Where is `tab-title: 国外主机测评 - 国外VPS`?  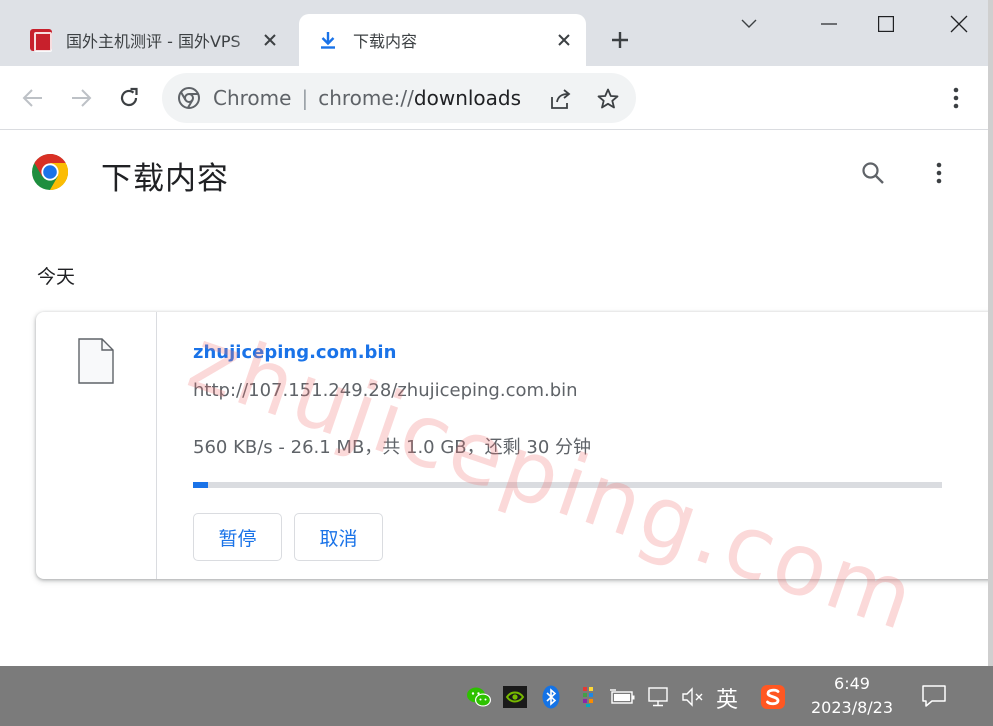
tab-title: 国外主机测评 - 国外VPS is located at coordinates (153, 41).